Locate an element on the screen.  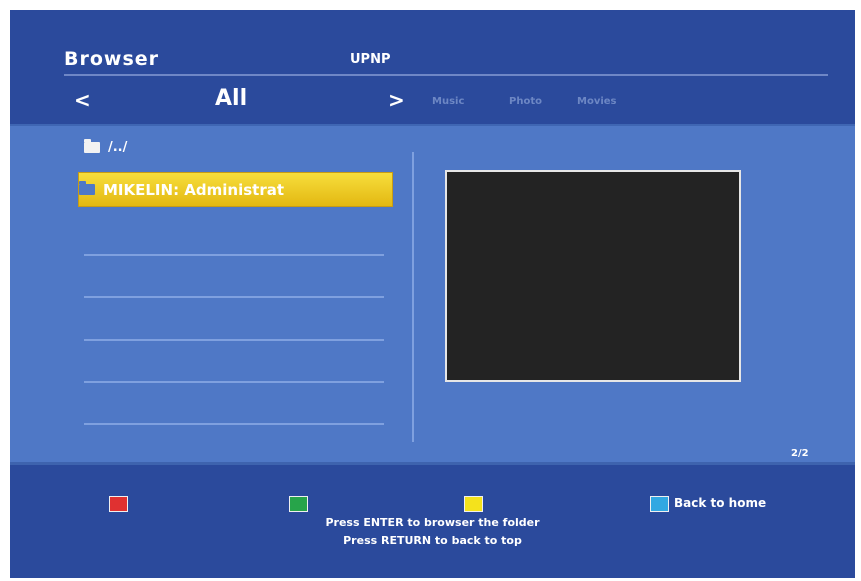
page-indicator: 2/2 is located at coordinates (800, 453).